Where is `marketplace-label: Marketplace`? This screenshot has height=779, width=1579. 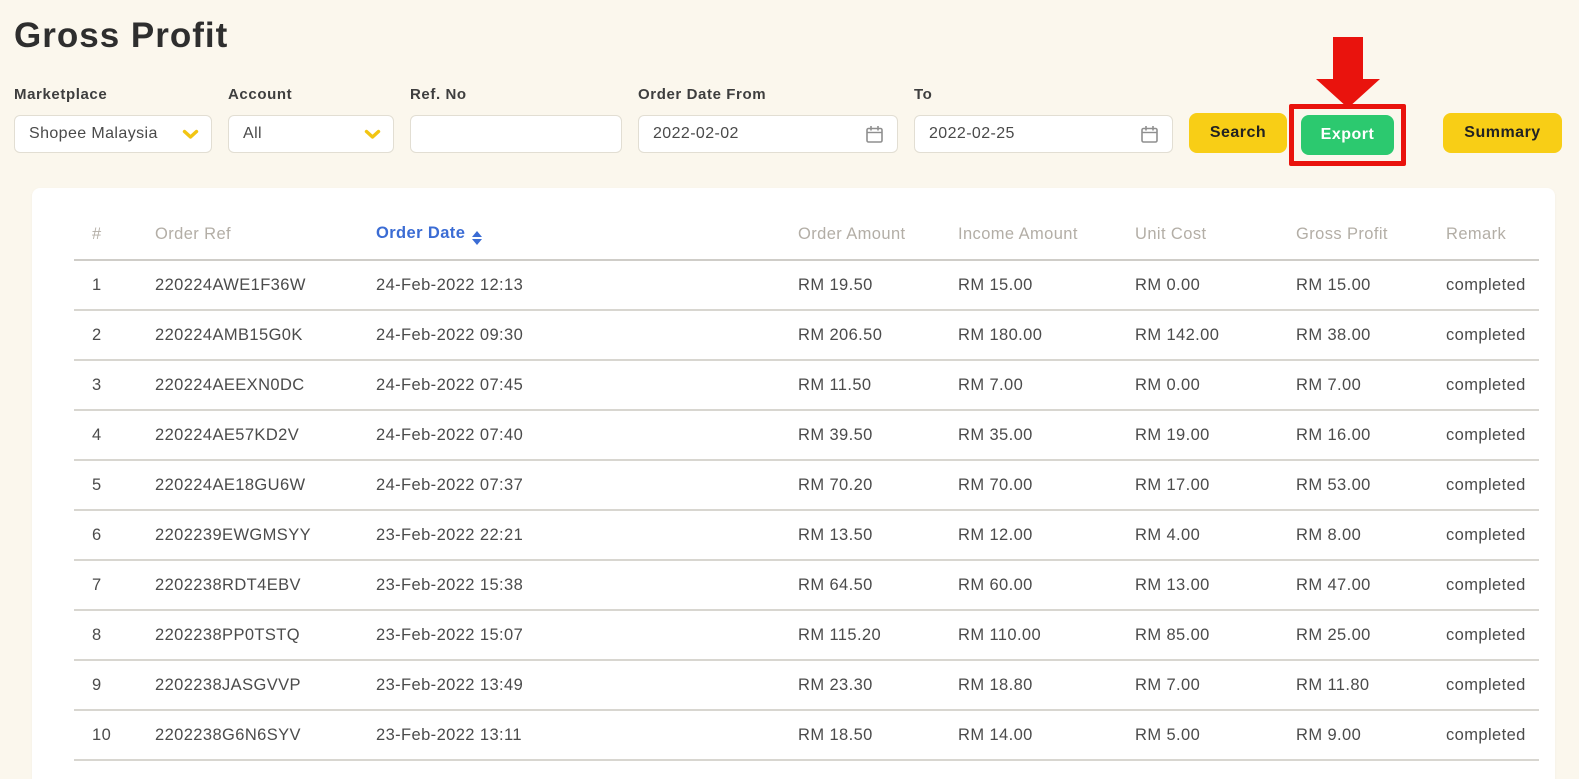
marketplace-label: Marketplace is located at coordinates (61, 94).